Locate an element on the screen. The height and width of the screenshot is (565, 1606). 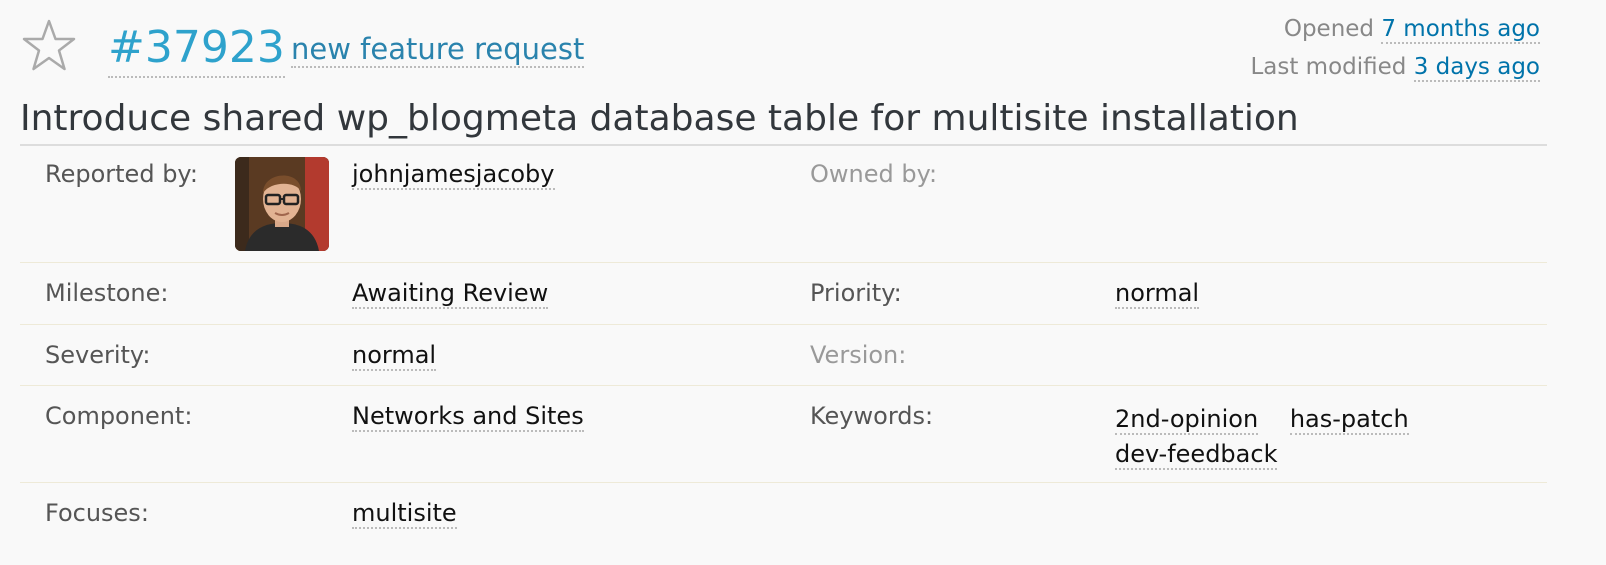
reported-by-label: Reported by: is located at coordinates (121, 174).